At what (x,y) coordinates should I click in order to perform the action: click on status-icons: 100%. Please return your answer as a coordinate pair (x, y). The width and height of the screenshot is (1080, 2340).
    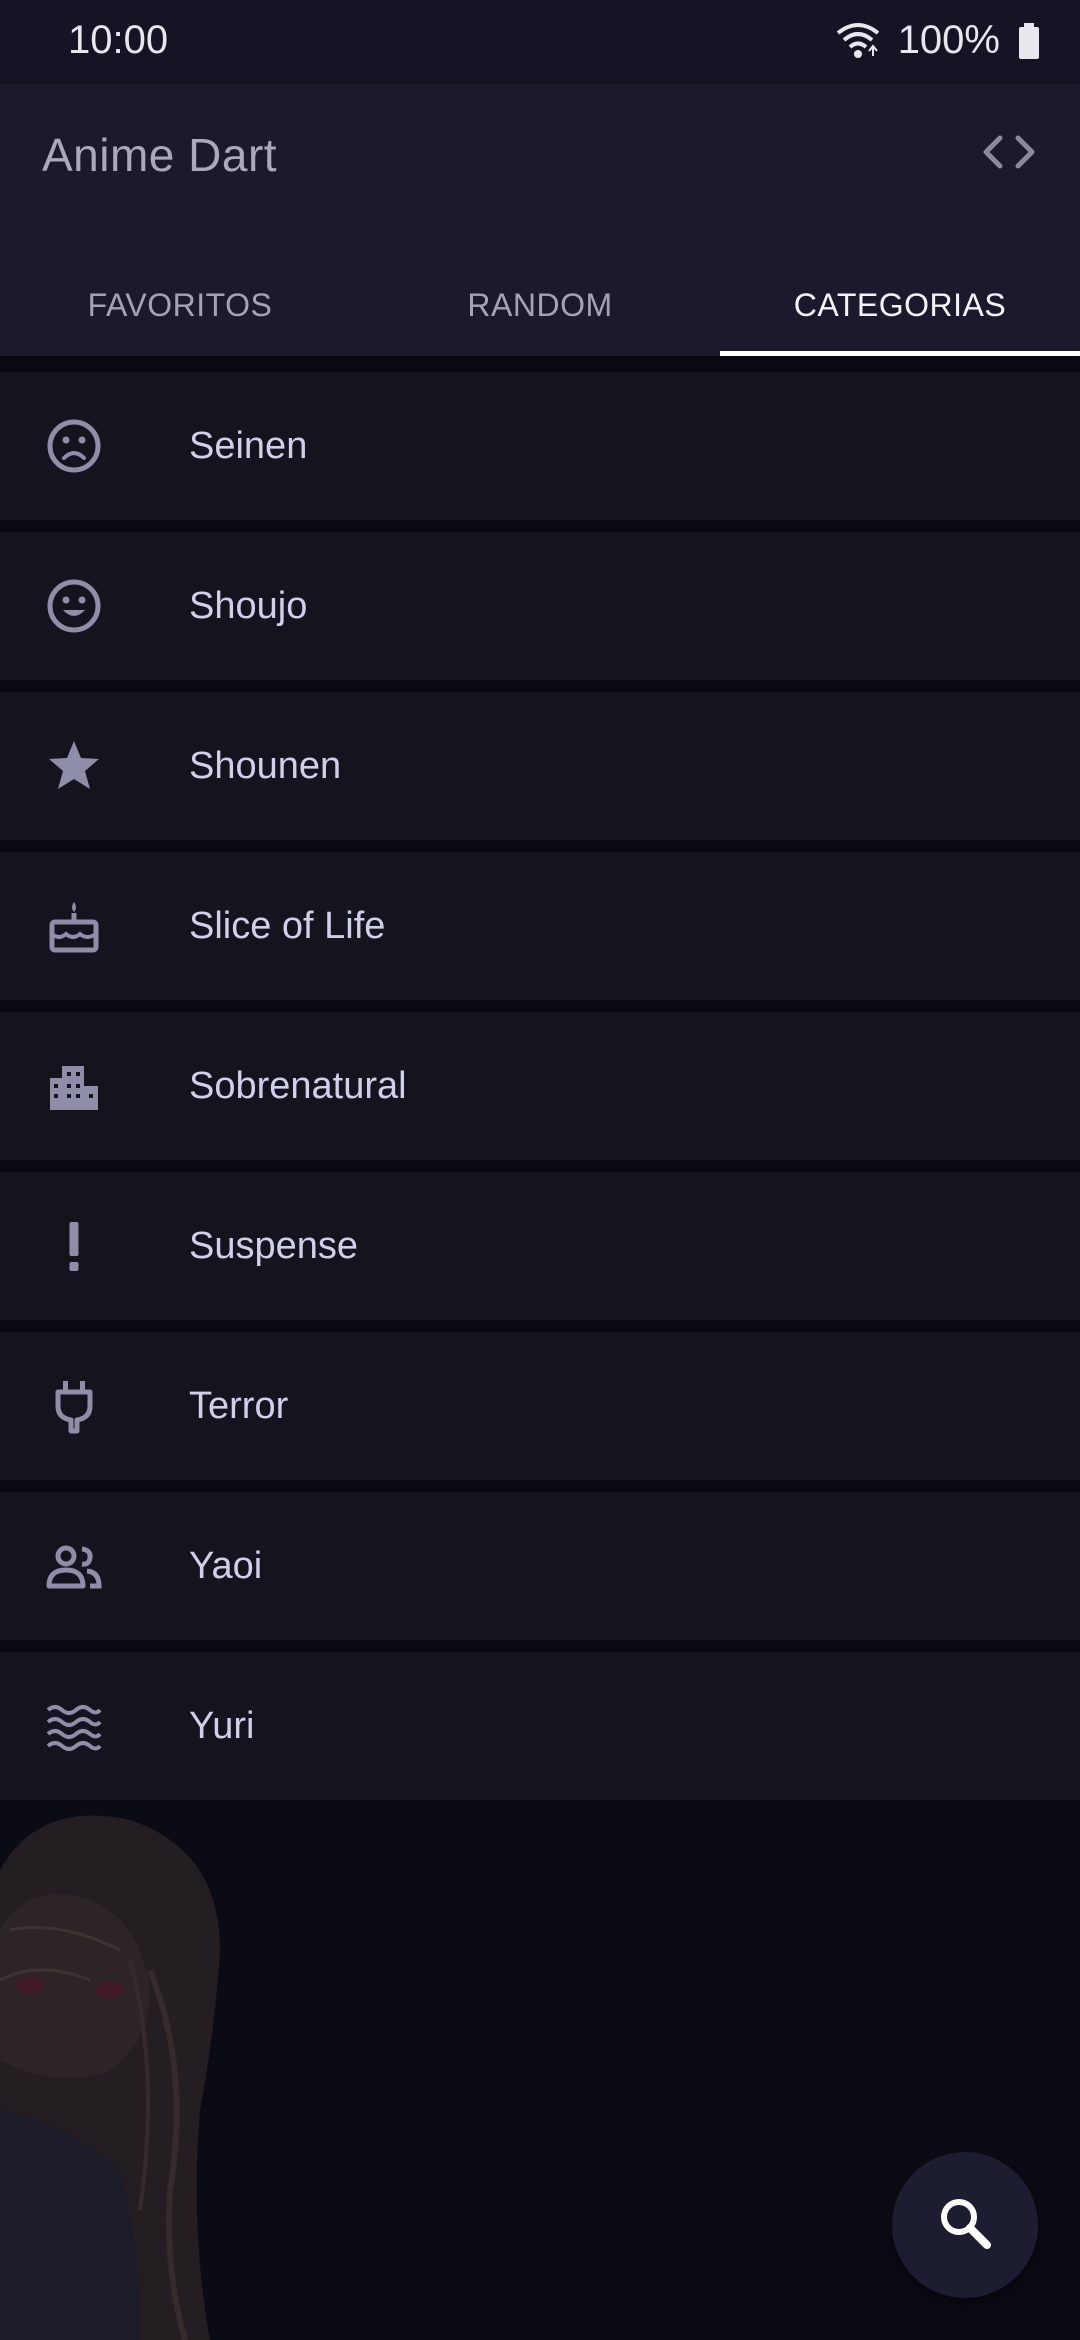
    Looking at the image, I should click on (938, 40).